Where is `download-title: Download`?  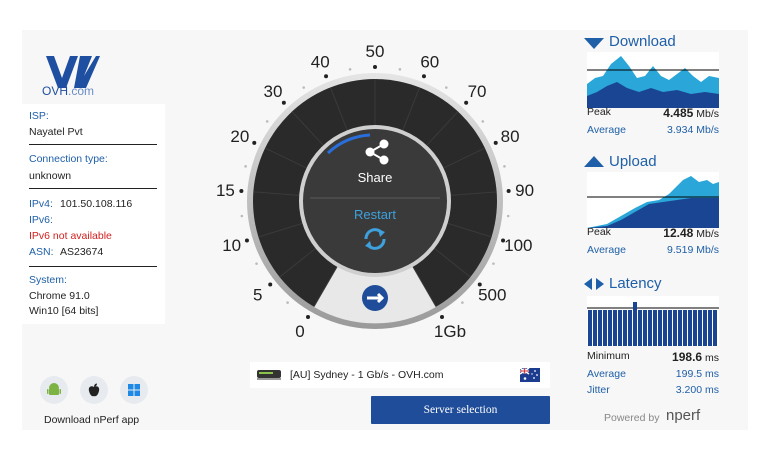 download-title: Download is located at coordinates (642, 41).